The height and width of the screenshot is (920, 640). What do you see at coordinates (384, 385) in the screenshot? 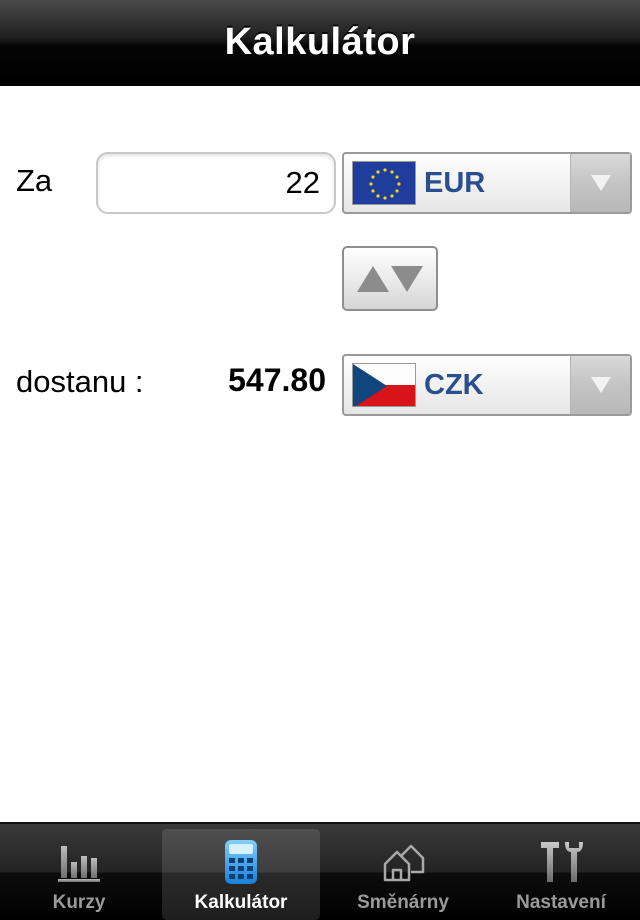
I see `cz-flag-icon` at bounding box center [384, 385].